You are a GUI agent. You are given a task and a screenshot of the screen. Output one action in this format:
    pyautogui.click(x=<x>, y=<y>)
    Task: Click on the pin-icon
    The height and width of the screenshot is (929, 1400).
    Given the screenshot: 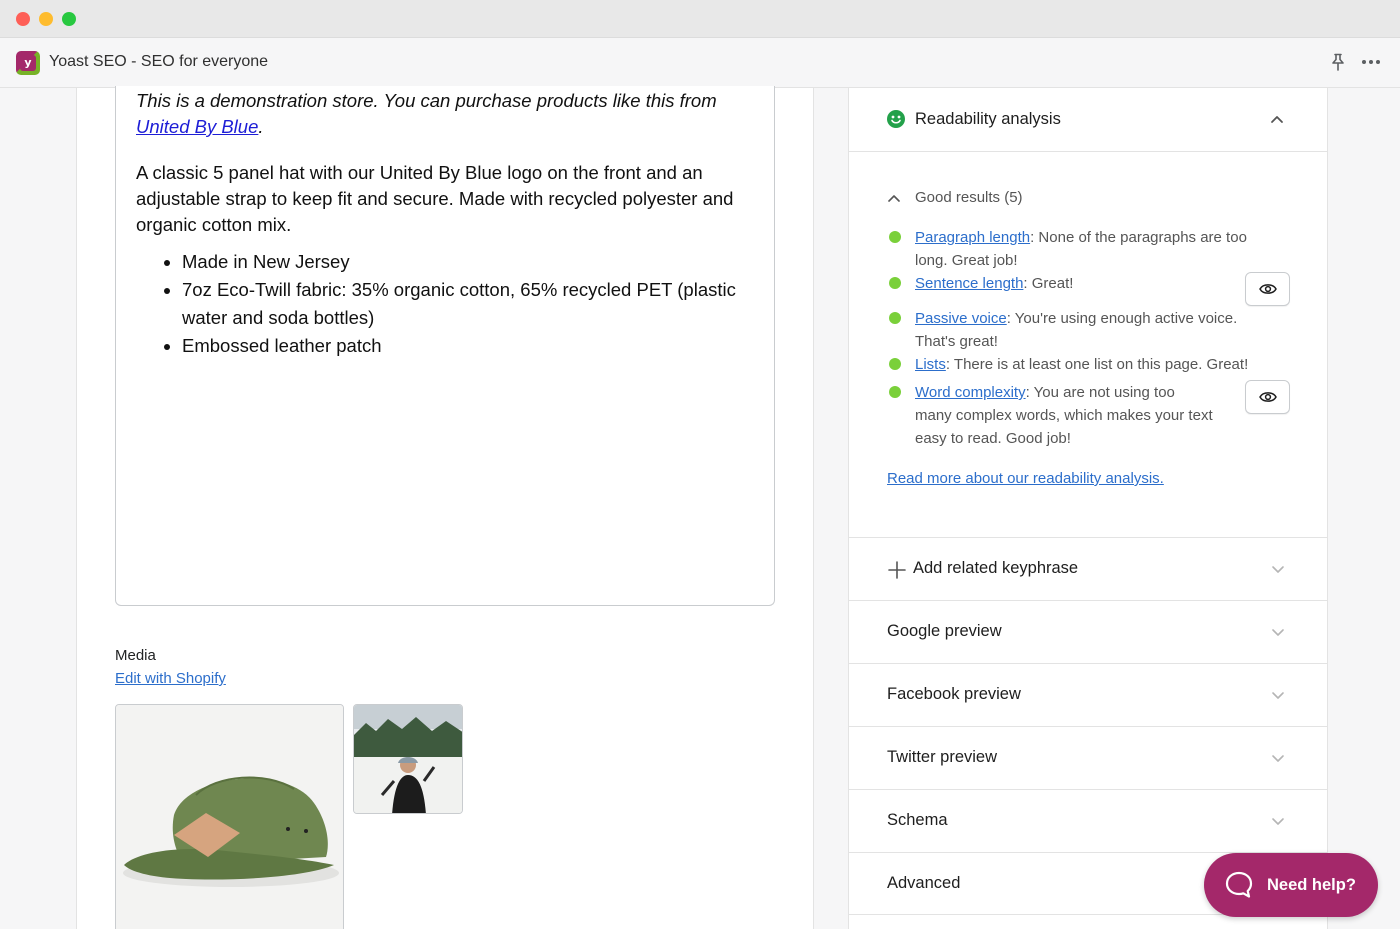 What is the action you would take?
    pyautogui.click(x=1338, y=62)
    